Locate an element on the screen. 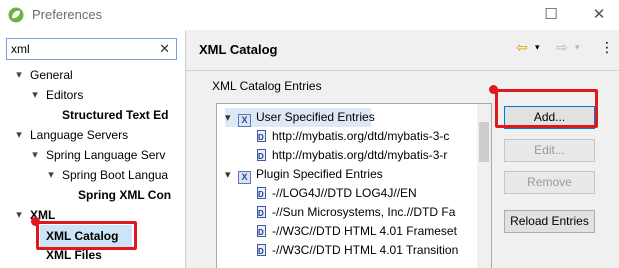  tree-item-label: Editors is located at coordinates (65, 95).